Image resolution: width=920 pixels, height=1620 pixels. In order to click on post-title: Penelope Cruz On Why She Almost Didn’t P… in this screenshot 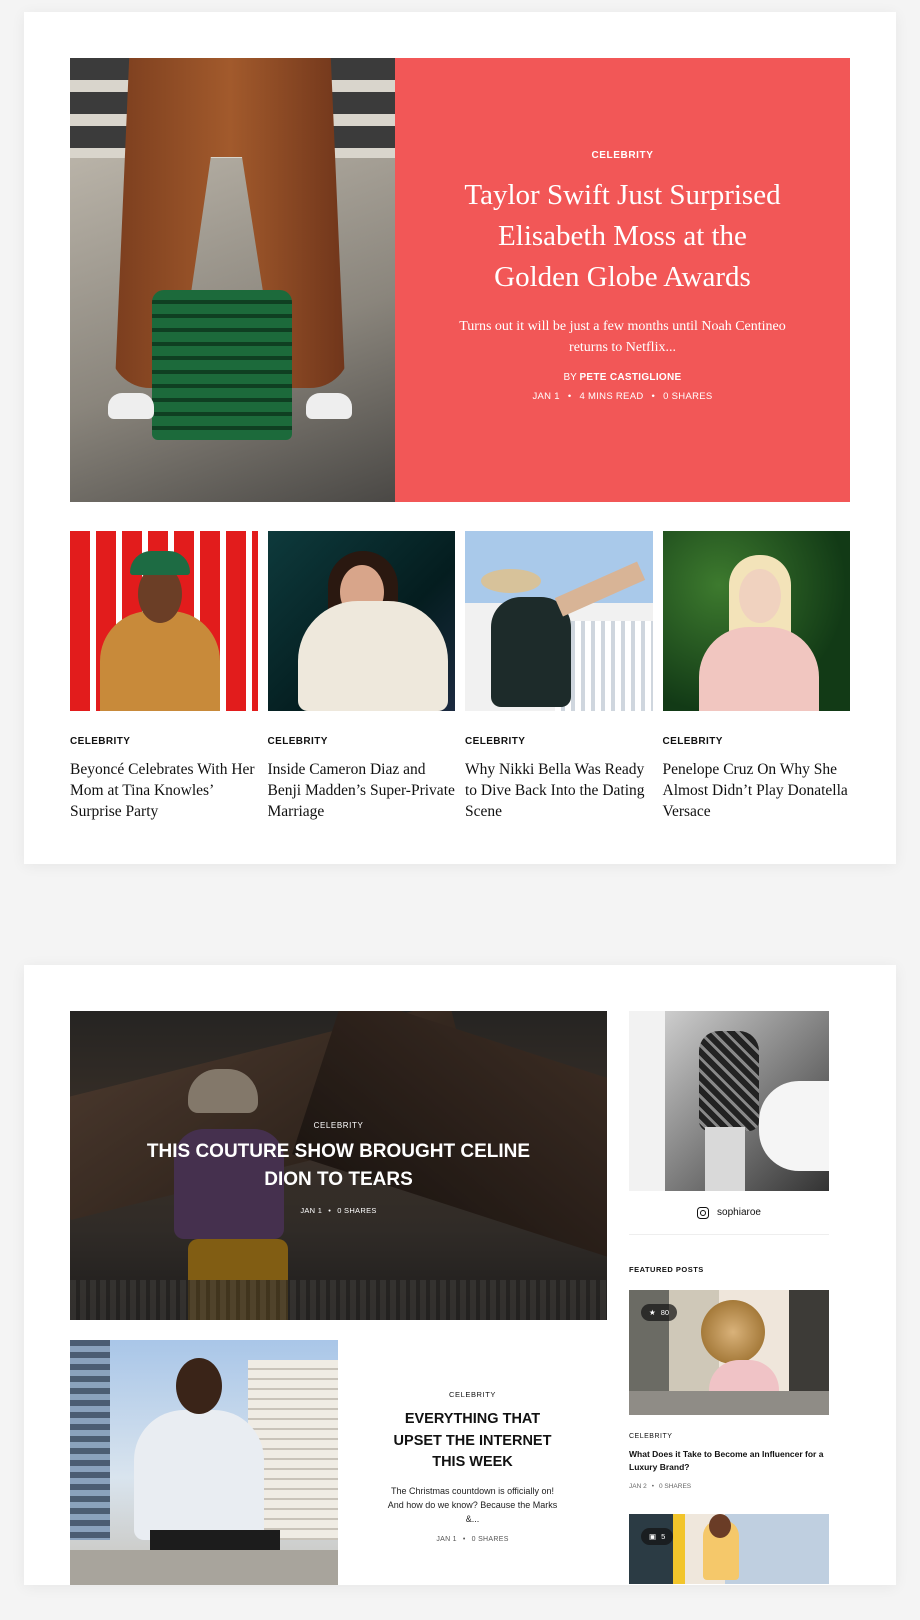, I will do `click(757, 790)`.